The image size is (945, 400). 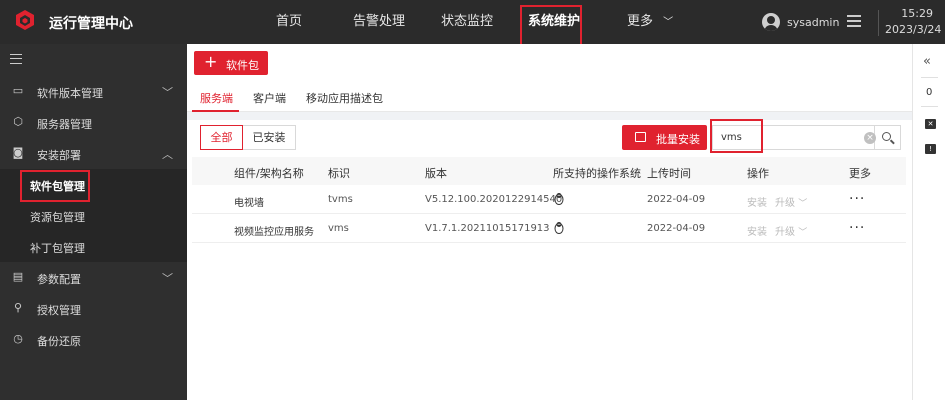 I want to click on plus-icon: +, so click(x=211, y=61).